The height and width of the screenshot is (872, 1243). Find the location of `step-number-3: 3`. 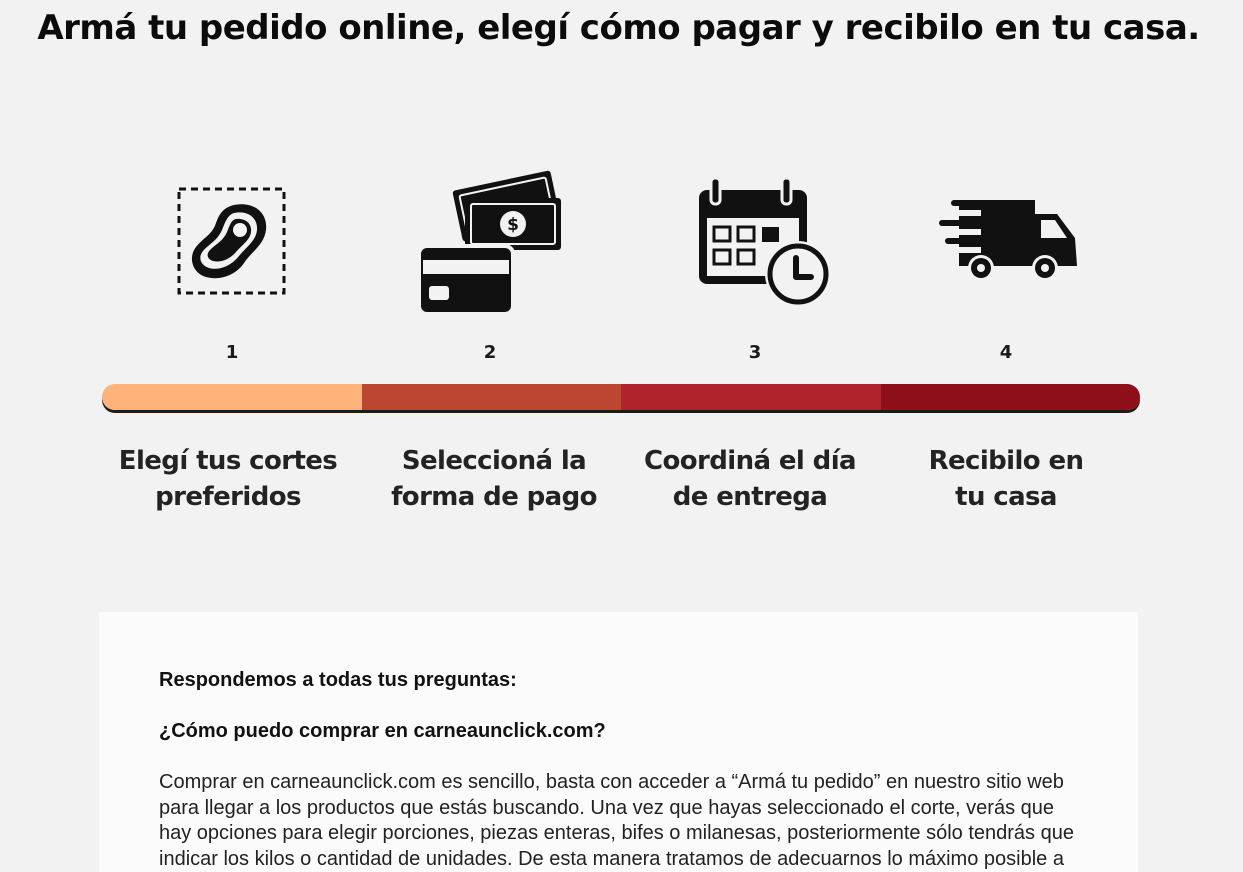

step-number-3: 3 is located at coordinates (755, 352).